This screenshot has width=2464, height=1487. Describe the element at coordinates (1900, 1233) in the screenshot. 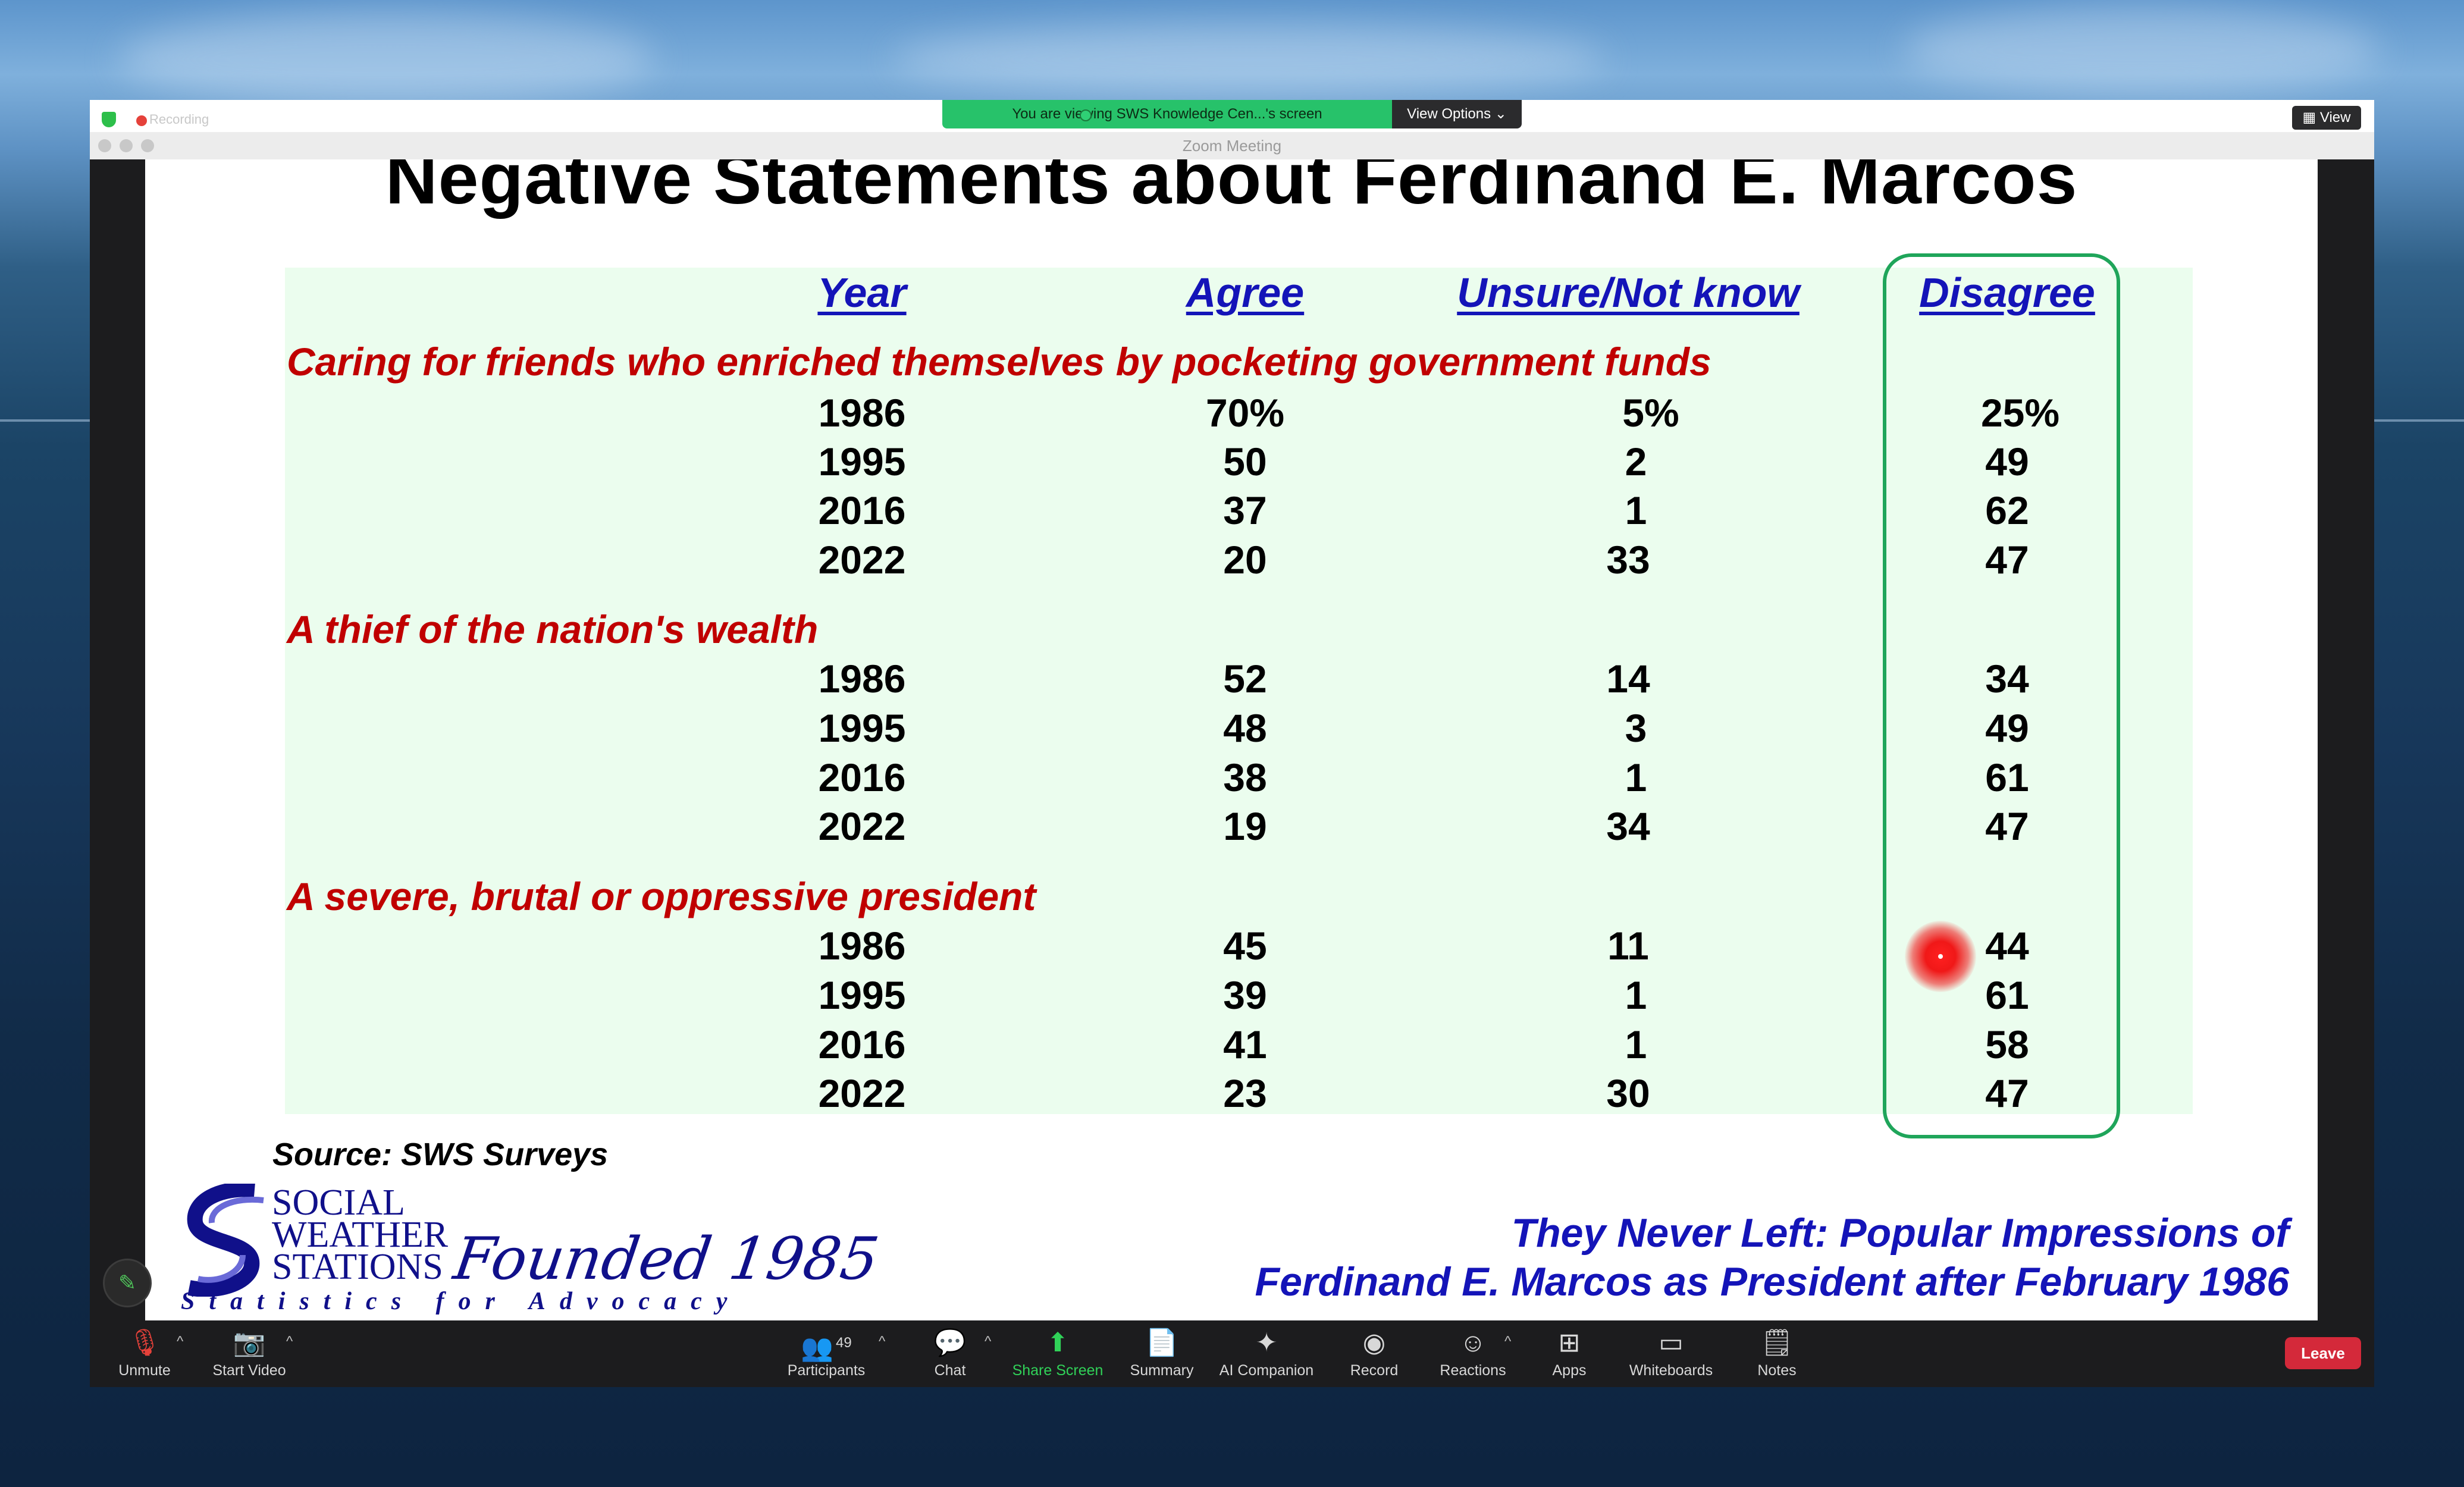

I see `presentation-title-line-1: They Never Left: Popular Impressions of` at that location.